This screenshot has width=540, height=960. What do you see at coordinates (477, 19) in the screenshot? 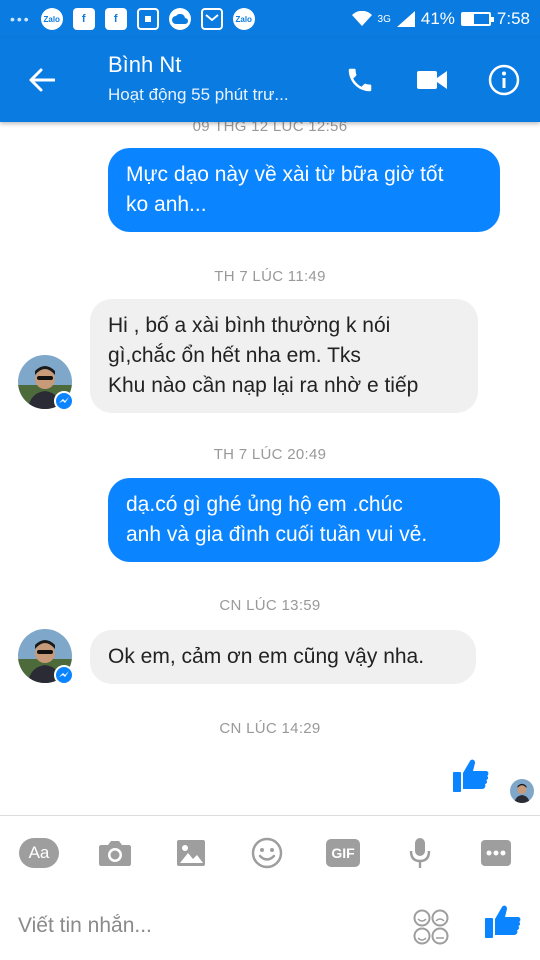
I see `battery-icon` at bounding box center [477, 19].